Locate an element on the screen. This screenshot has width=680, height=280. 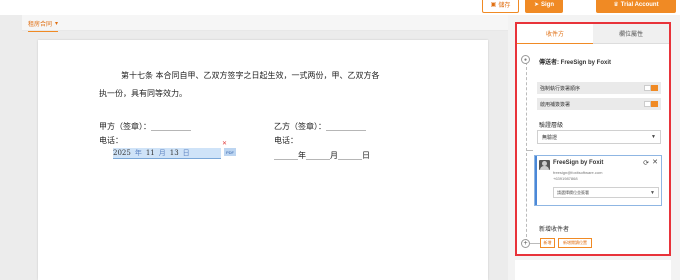
recipient-connector is located at coordinates (529, 150).